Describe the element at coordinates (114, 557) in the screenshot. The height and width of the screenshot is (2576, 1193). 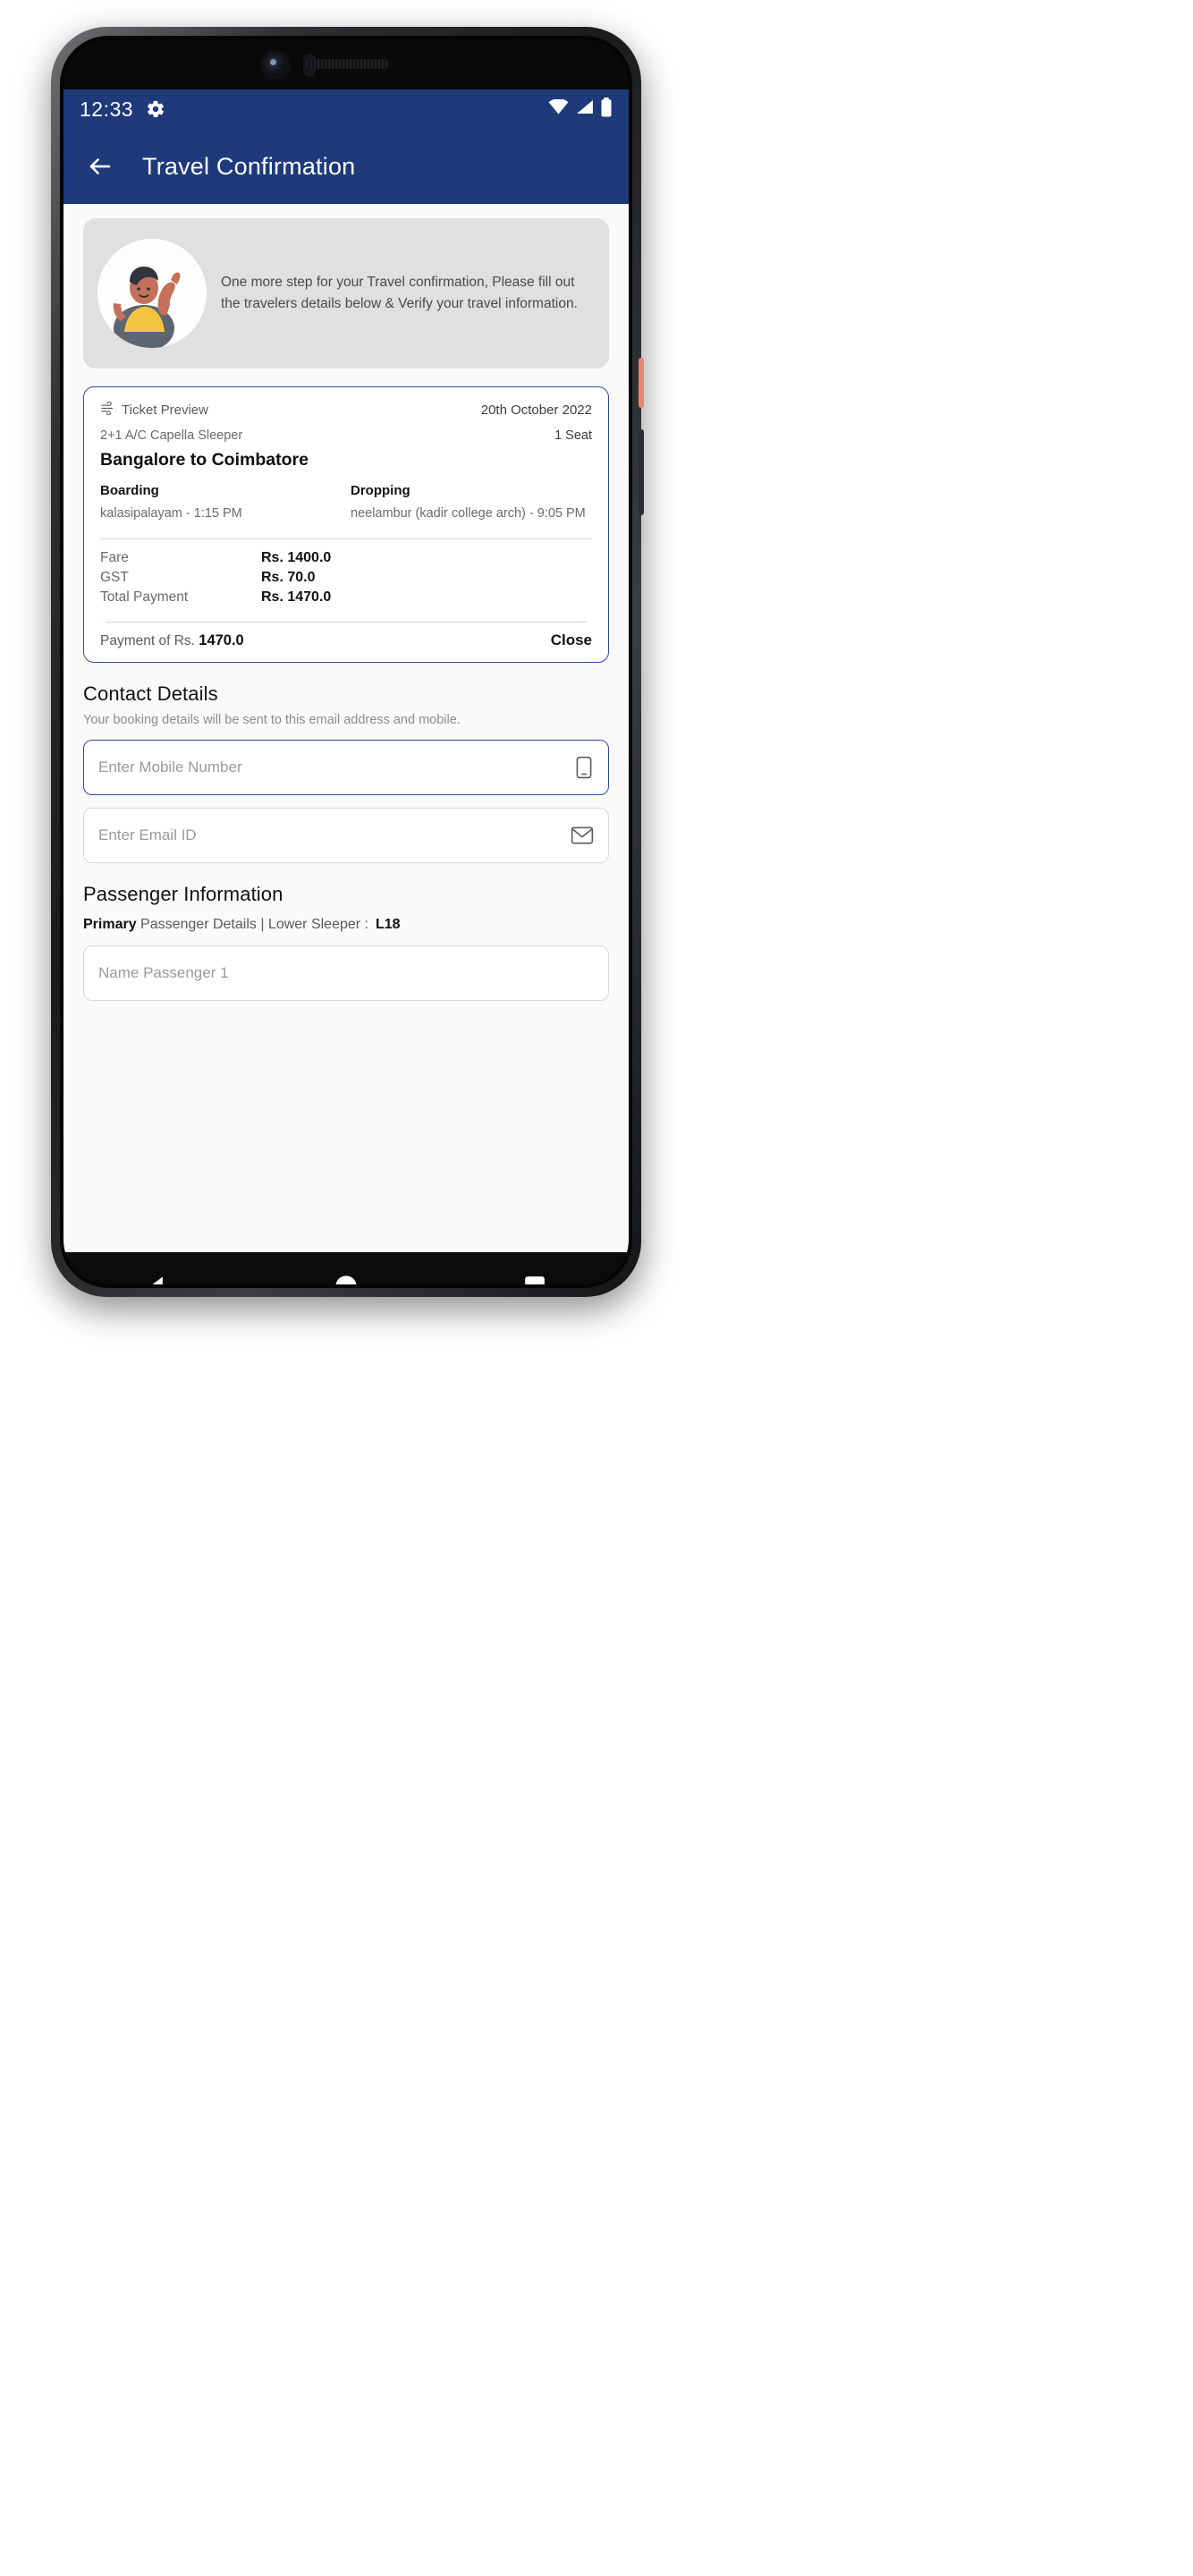
I see `fare-label: Fare` at that location.